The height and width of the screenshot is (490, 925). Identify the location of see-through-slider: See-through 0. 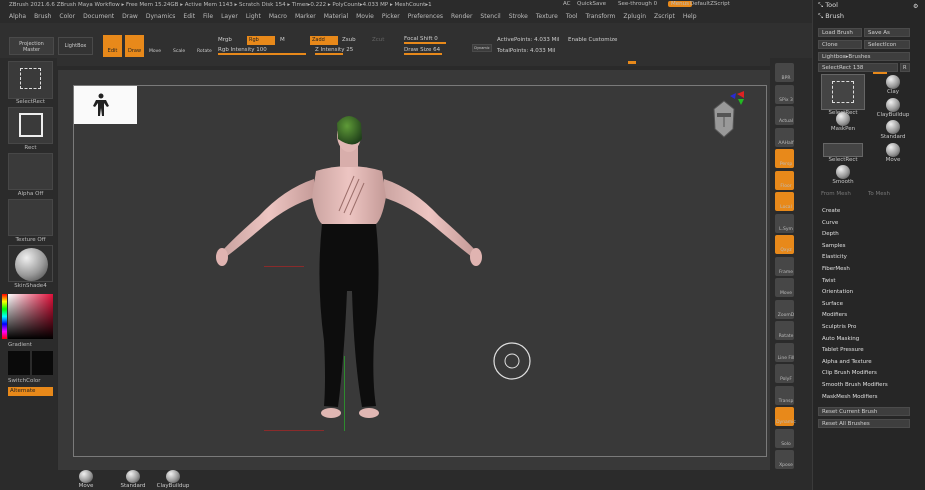
(637, 4).